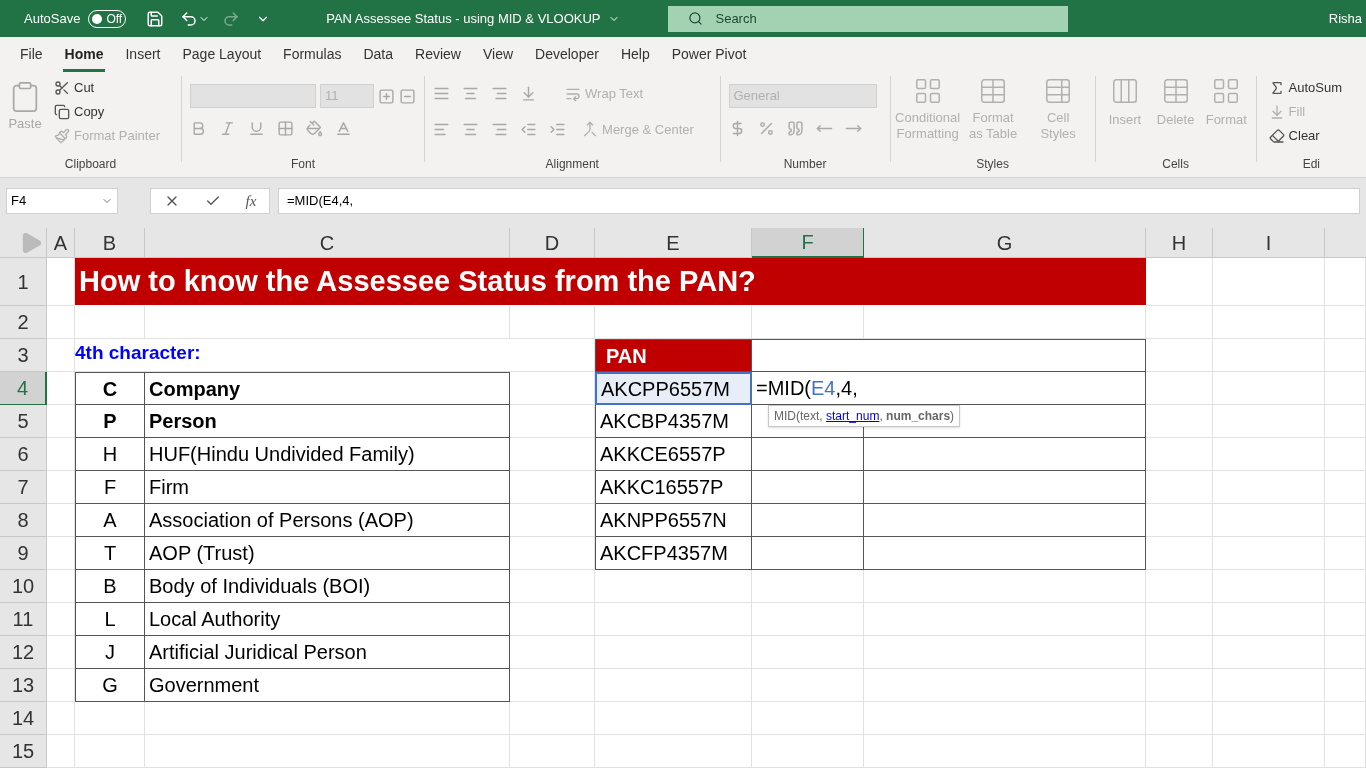  What do you see at coordinates (327, 685) in the screenshot?
I see `meaning-cell: Government` at bounding box center [327, 685].